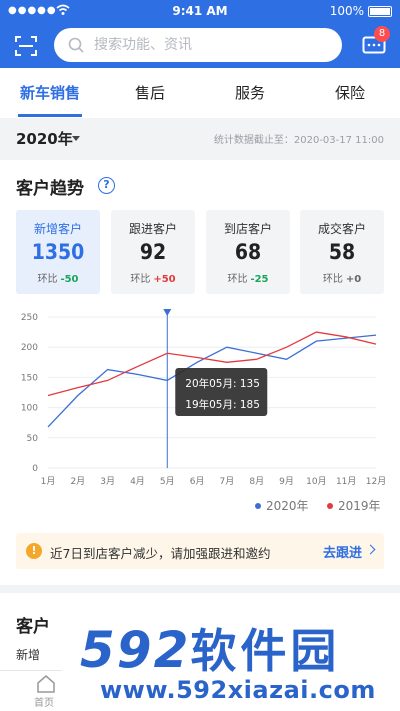 The image size is (400, 711). What do you see at coordinates (164, 279) in the screenshot?
I see `kpi-delta: +50` at bounding box center [164, 279].